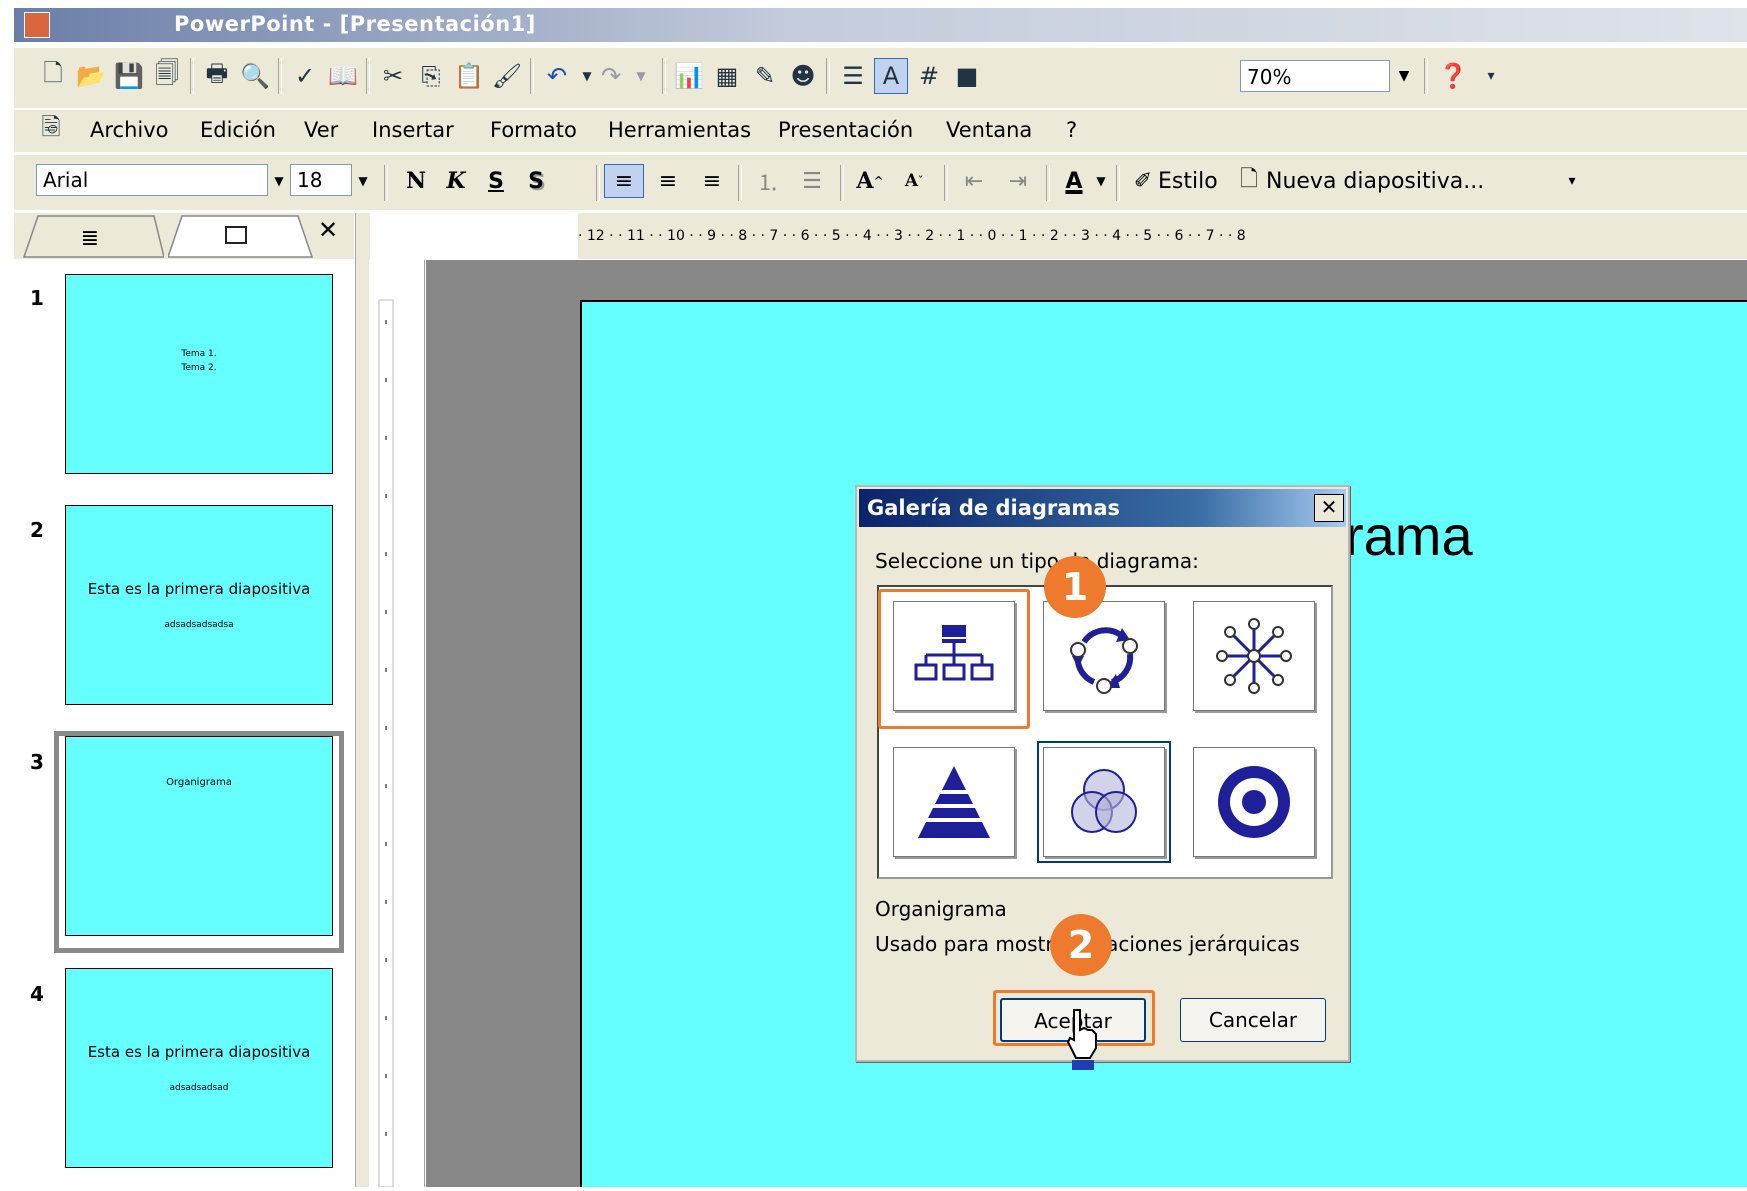 This screenshot has width=1747, height=1191. Describe the element at coordinates (668, 181) in the screenshot. I see `align-center-icon: ≡` at that location.